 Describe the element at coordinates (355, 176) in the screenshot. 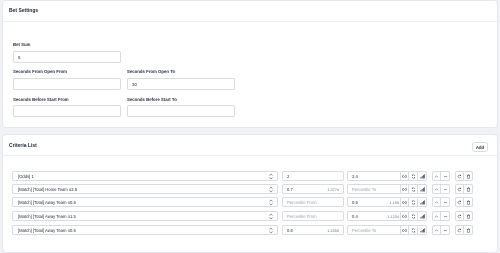

I see `percentile-to-value: 2.4` at that location.